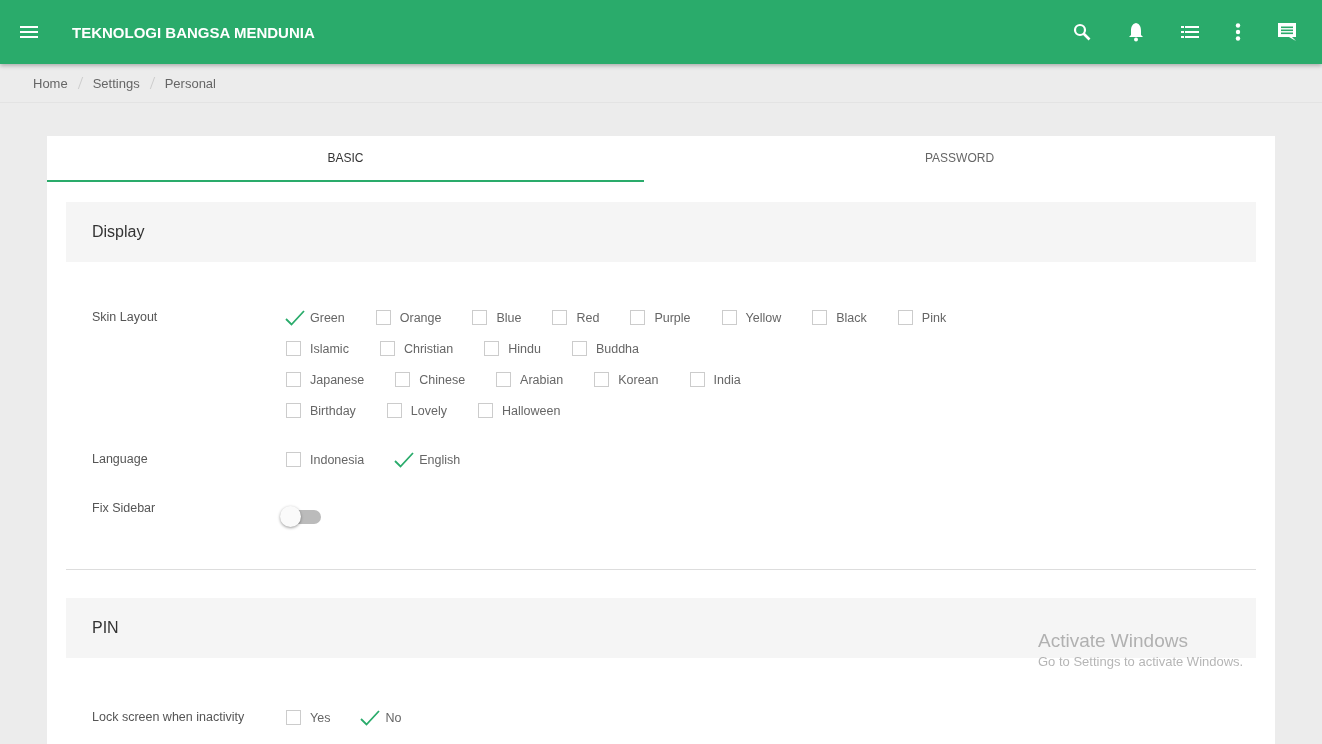 This screenshot has height=744, width=1322. I want to click on field-label: Fix Sidebar, so click(124, 508).